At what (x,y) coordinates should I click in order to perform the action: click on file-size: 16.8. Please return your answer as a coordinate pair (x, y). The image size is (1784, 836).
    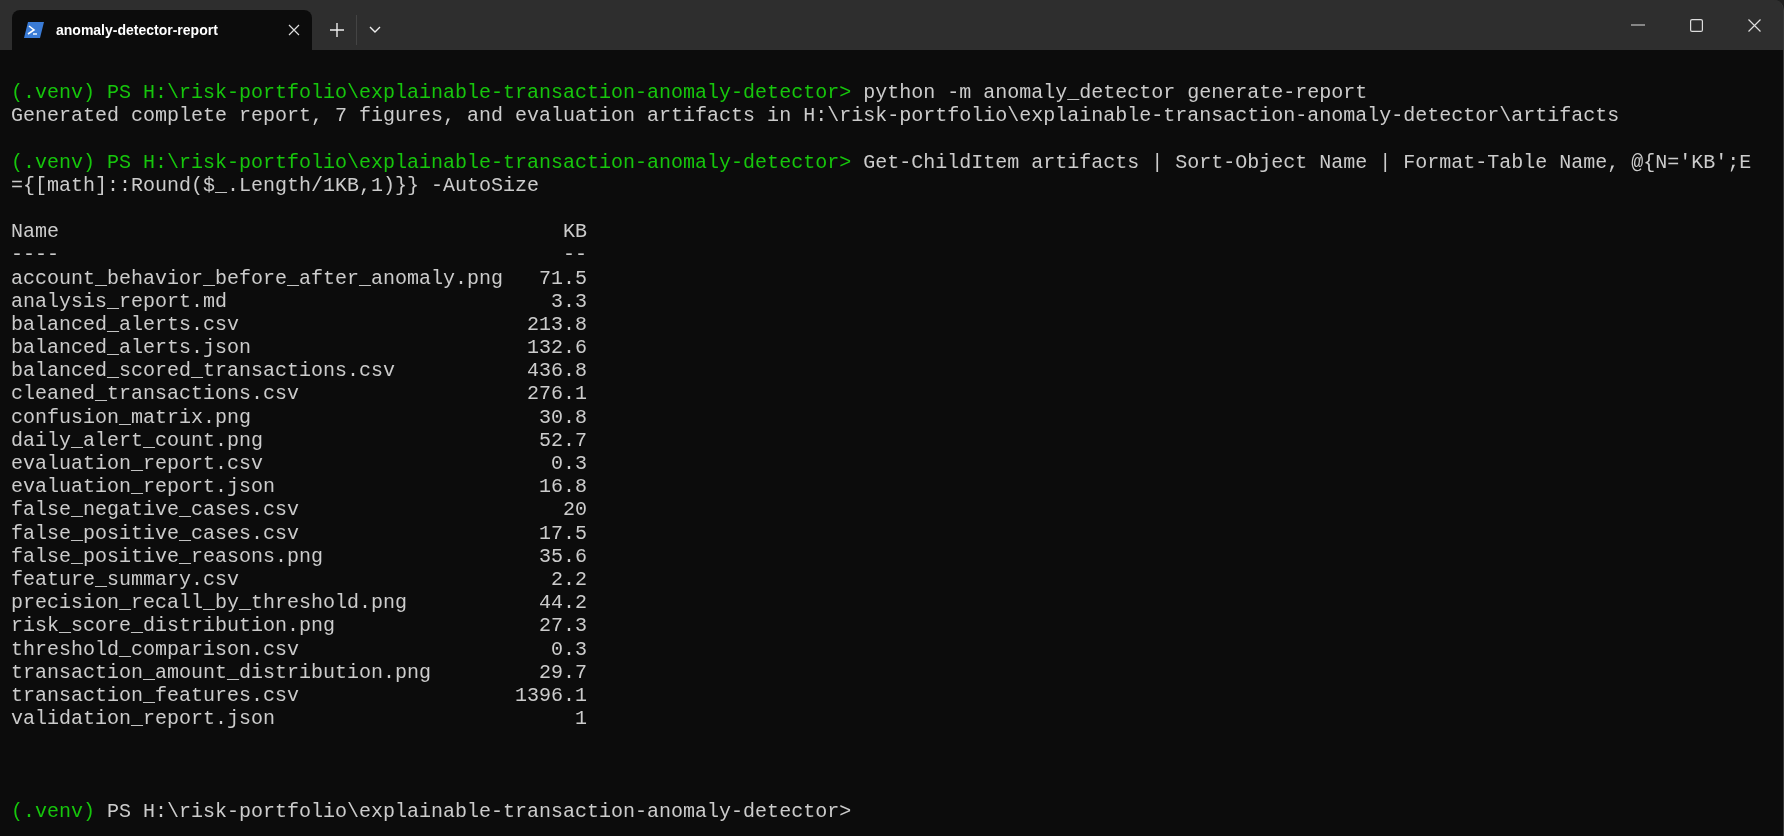
    Looking at the image, I should click on (563, 487).